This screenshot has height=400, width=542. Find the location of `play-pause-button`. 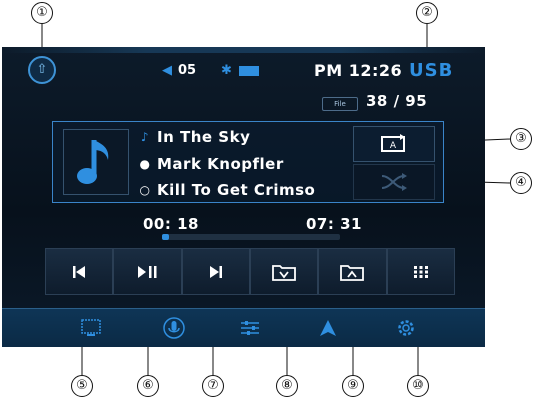

play-pause-button is located at coordinates (147, 271).